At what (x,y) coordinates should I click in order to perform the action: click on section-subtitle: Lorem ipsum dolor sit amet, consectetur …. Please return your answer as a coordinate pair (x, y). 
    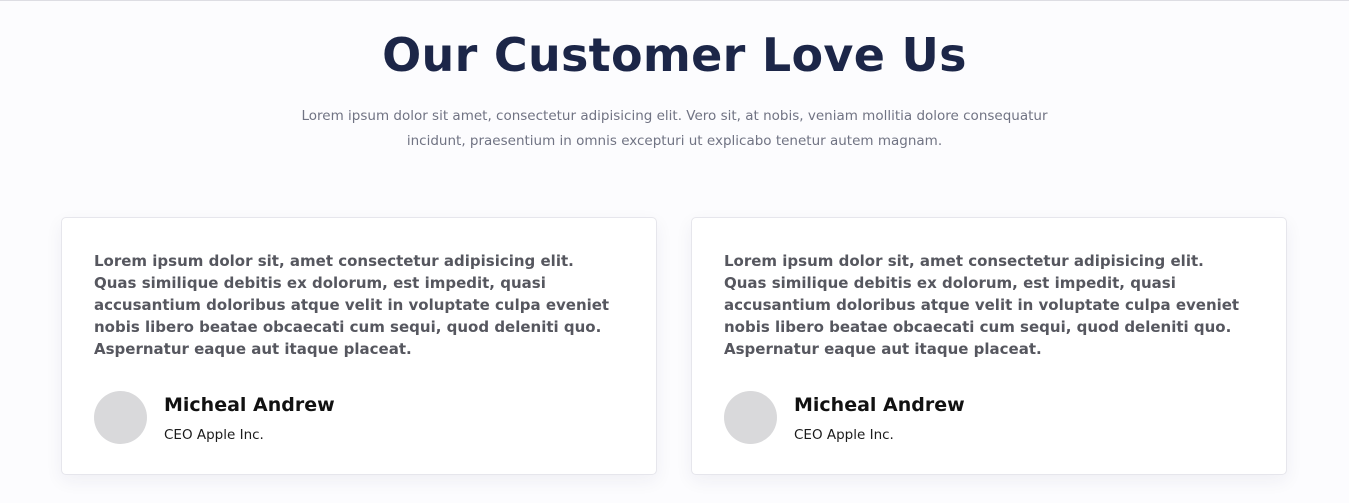
    Looking at the image, I should click on (674, 128).